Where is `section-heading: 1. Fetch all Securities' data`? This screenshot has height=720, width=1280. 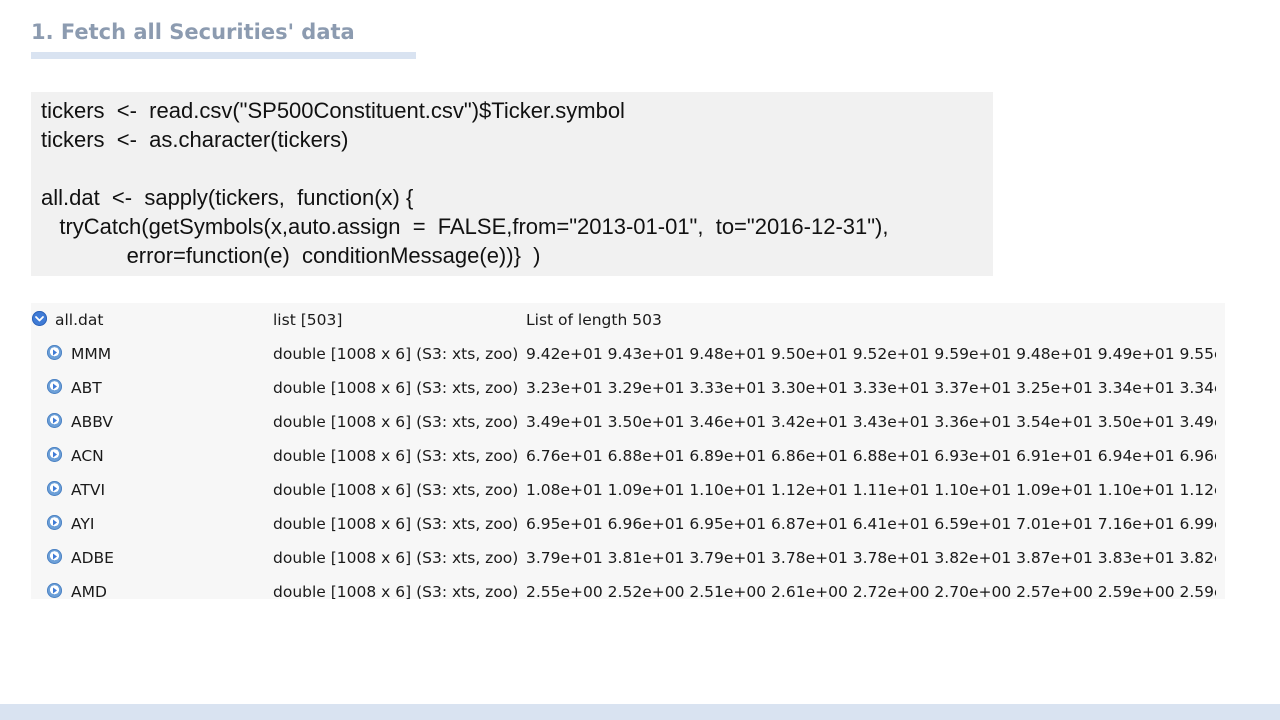 section-heading: 1. Fetch all Securities' data is located at coordinates (223, 39).